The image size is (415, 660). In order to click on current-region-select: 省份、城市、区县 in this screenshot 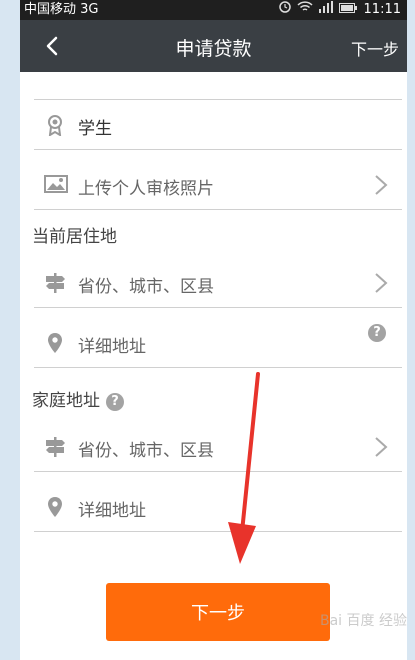, I will do `click(218, 283)`.